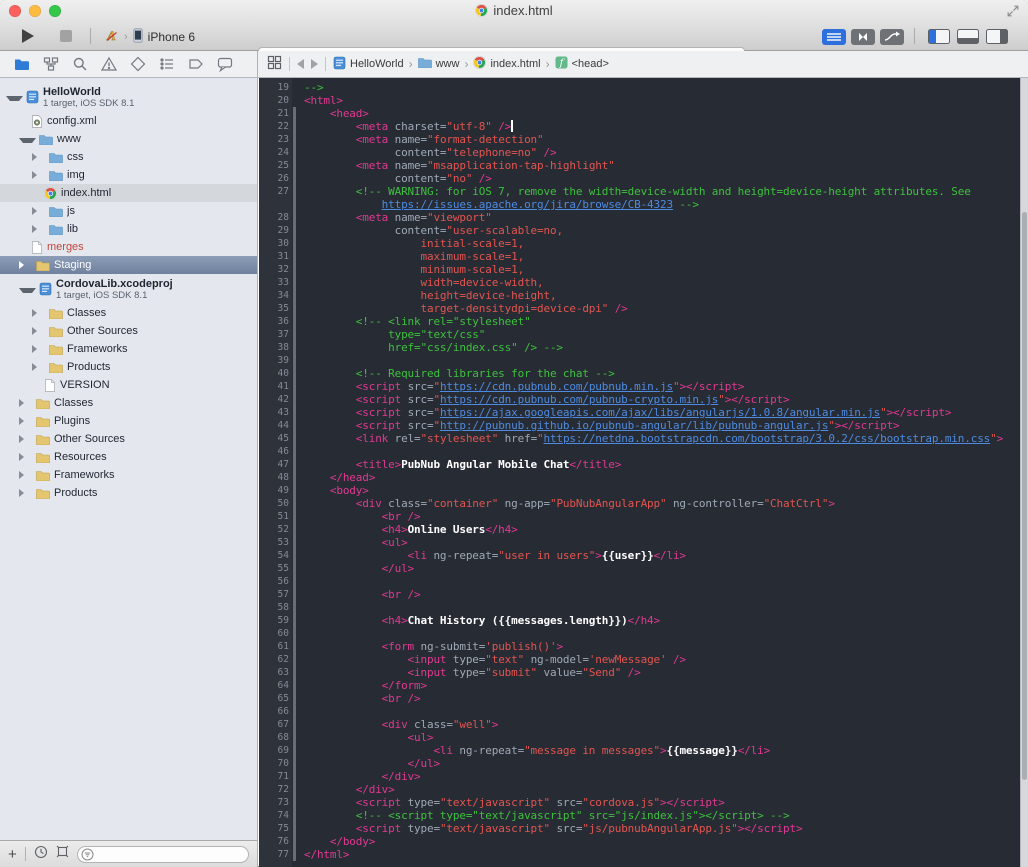  Describe the element at coordinates (507, 64) in the screenshot. I see `breadcrumb-item-index-html: index.html` at that location.